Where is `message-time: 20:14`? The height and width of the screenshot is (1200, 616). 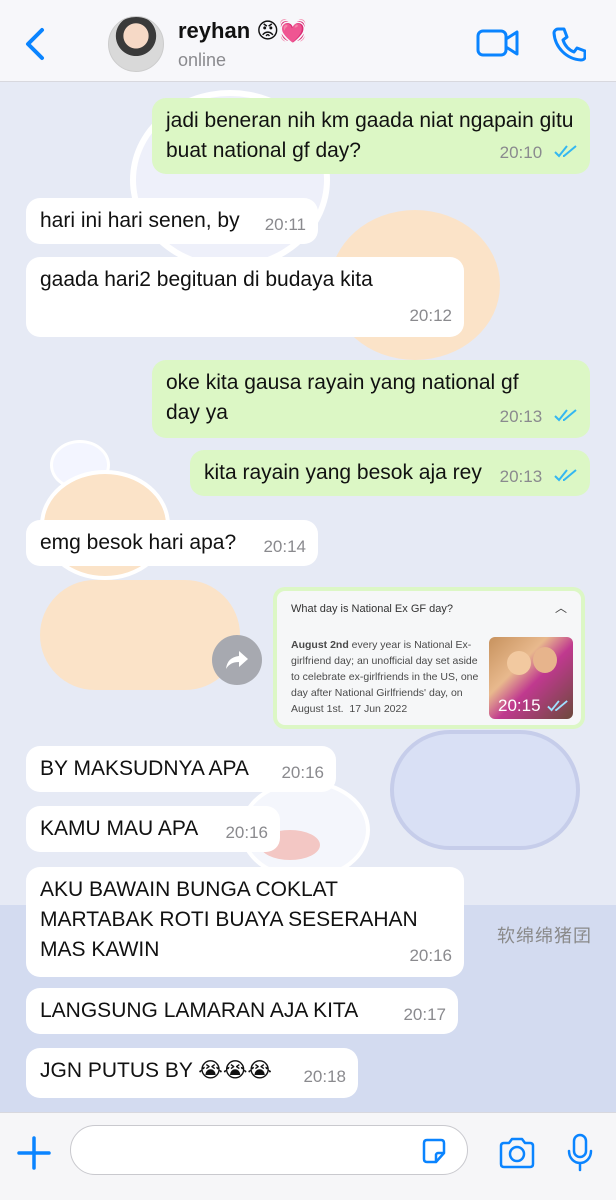
message-time: 20:14 is located at coordinates (284, 546).